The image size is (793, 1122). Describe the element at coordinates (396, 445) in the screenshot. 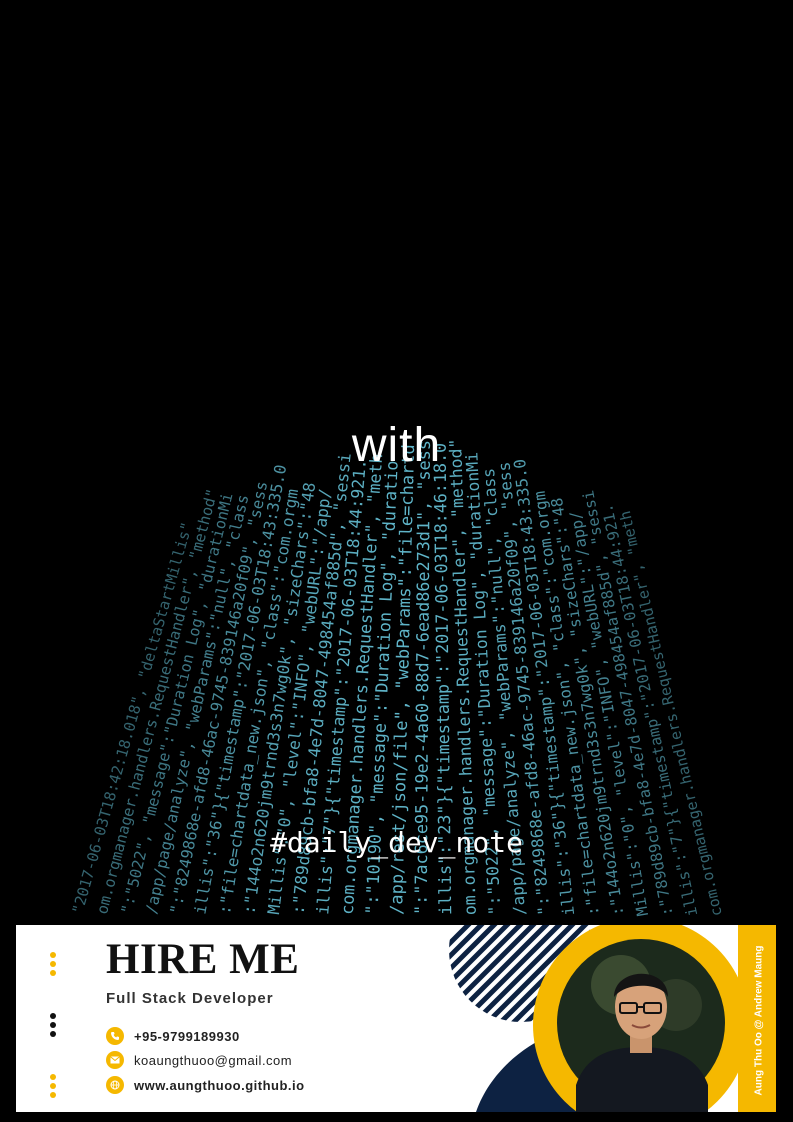

I see `headline-with: with` at that location.